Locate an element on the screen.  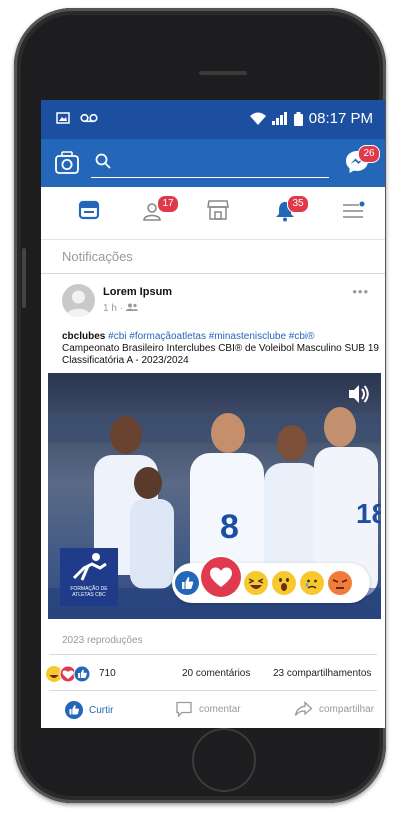
reactions-count: 710 is located at coordinates (107, 673).